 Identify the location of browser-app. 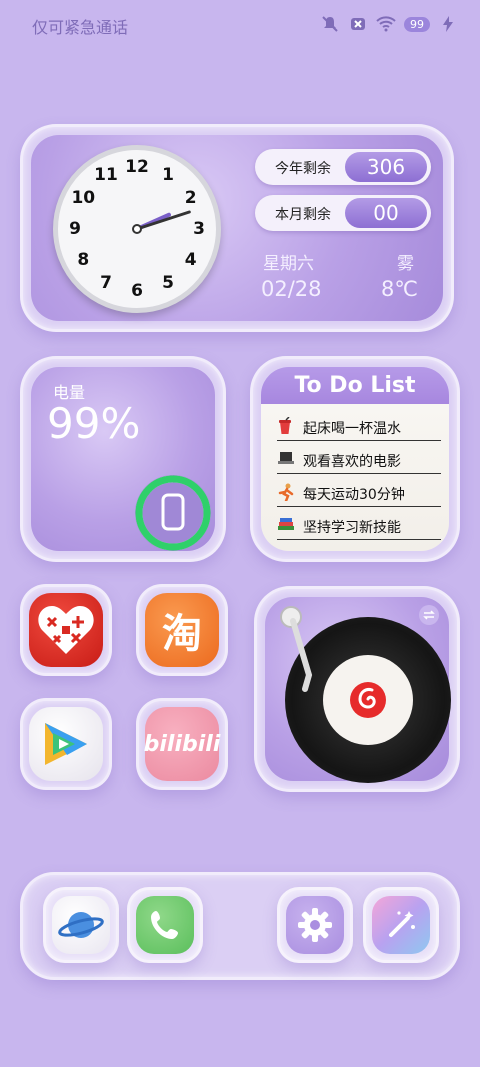
(81, 925).